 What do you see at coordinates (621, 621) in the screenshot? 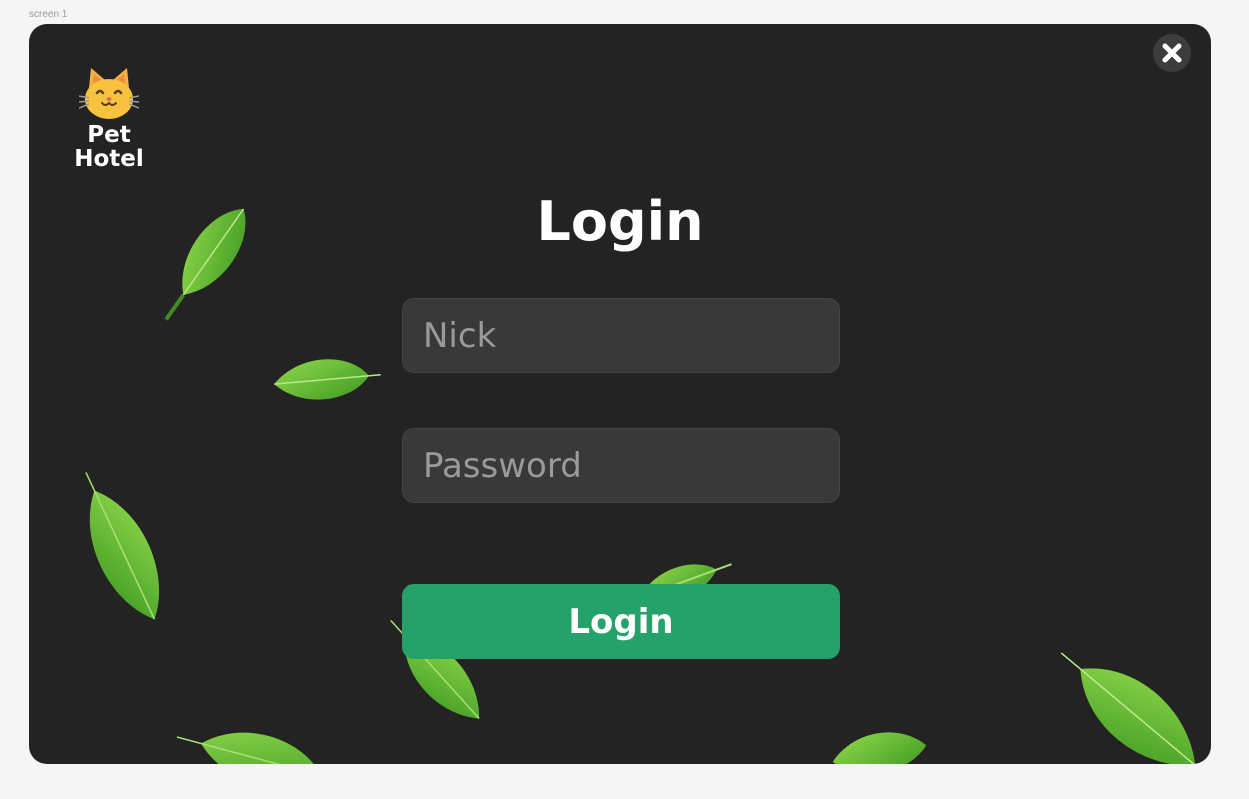
I see `login-button: Login` at bounding box center [621, 621].